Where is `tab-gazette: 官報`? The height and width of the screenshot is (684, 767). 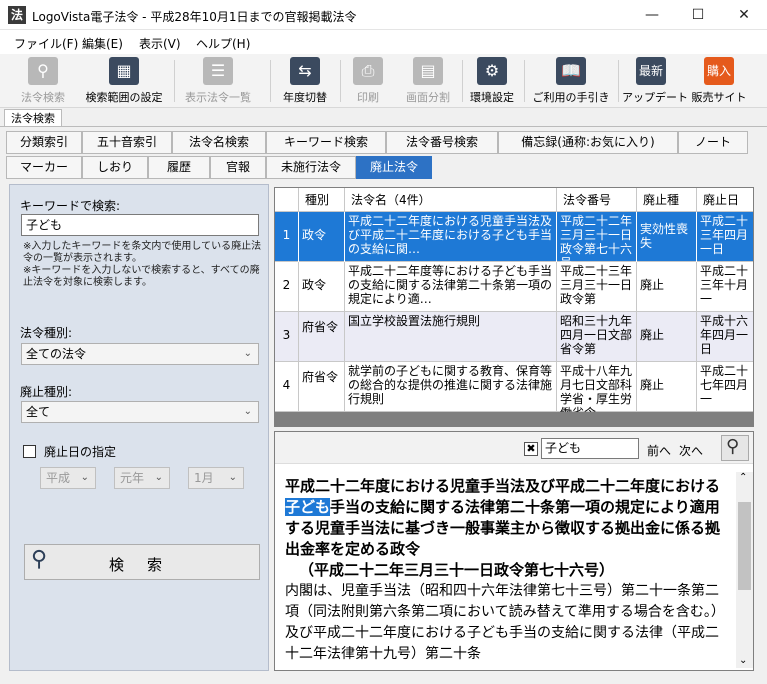
tab-gazette: 官報 is located at coordinates (238, 167).